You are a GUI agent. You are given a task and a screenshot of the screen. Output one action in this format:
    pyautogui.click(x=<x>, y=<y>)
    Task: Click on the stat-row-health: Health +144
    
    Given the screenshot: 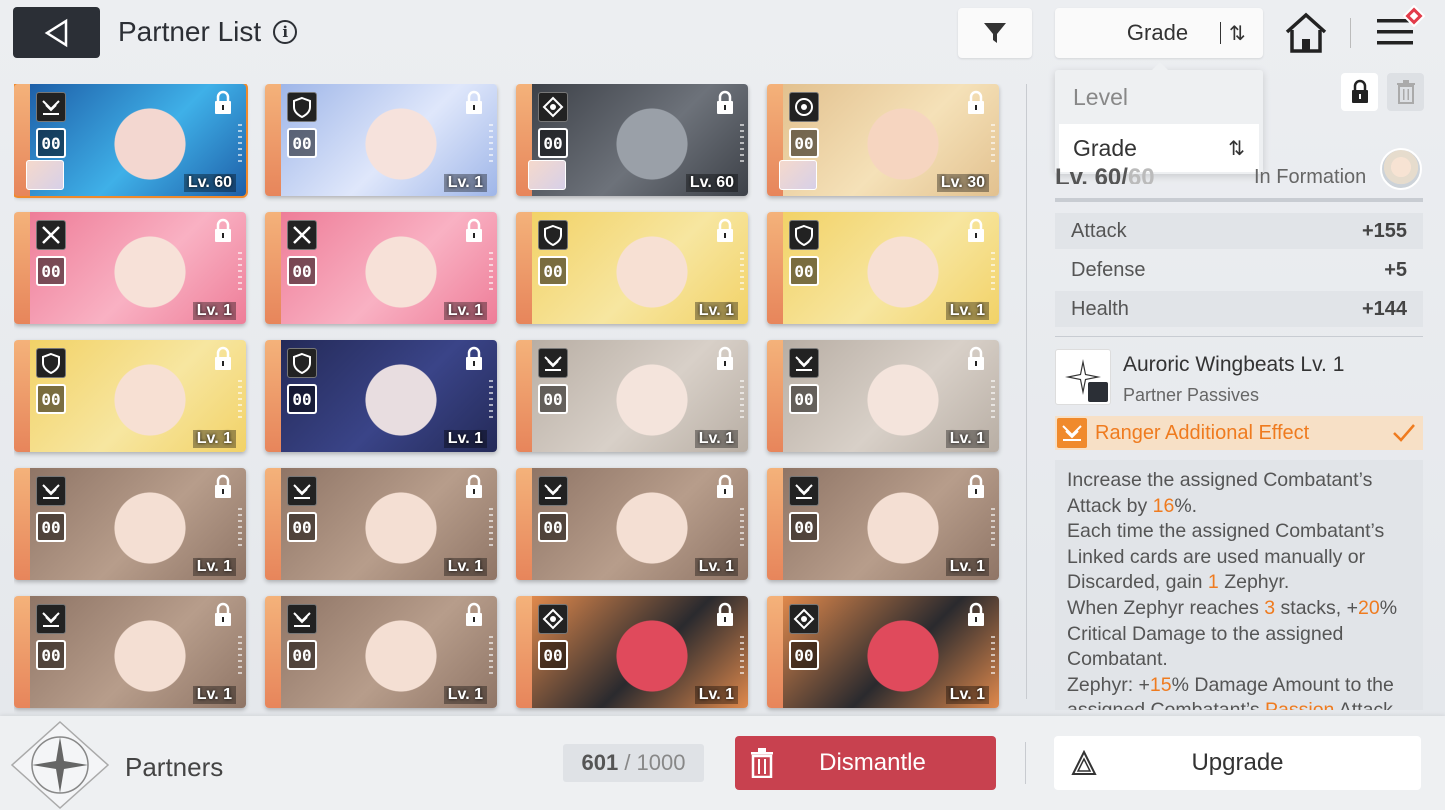 What is the action you would take?
    pyautogui.click(x=1239, y=309)
    